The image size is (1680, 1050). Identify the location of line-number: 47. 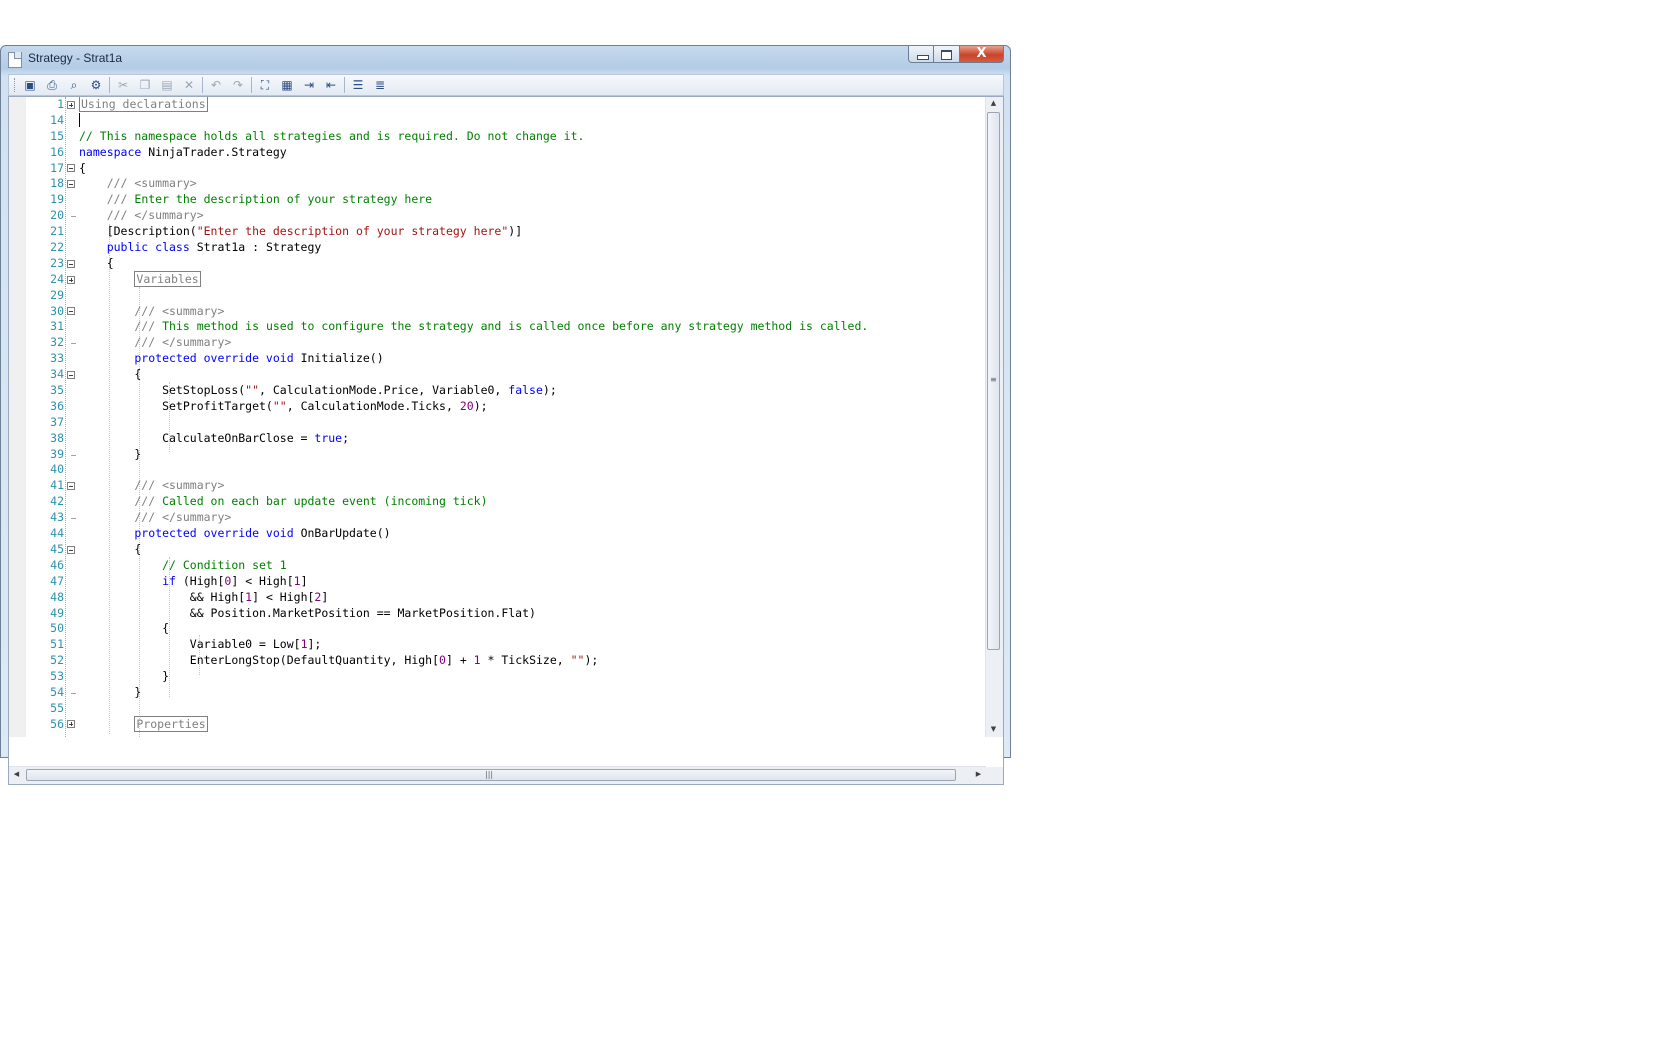
(57, 580).